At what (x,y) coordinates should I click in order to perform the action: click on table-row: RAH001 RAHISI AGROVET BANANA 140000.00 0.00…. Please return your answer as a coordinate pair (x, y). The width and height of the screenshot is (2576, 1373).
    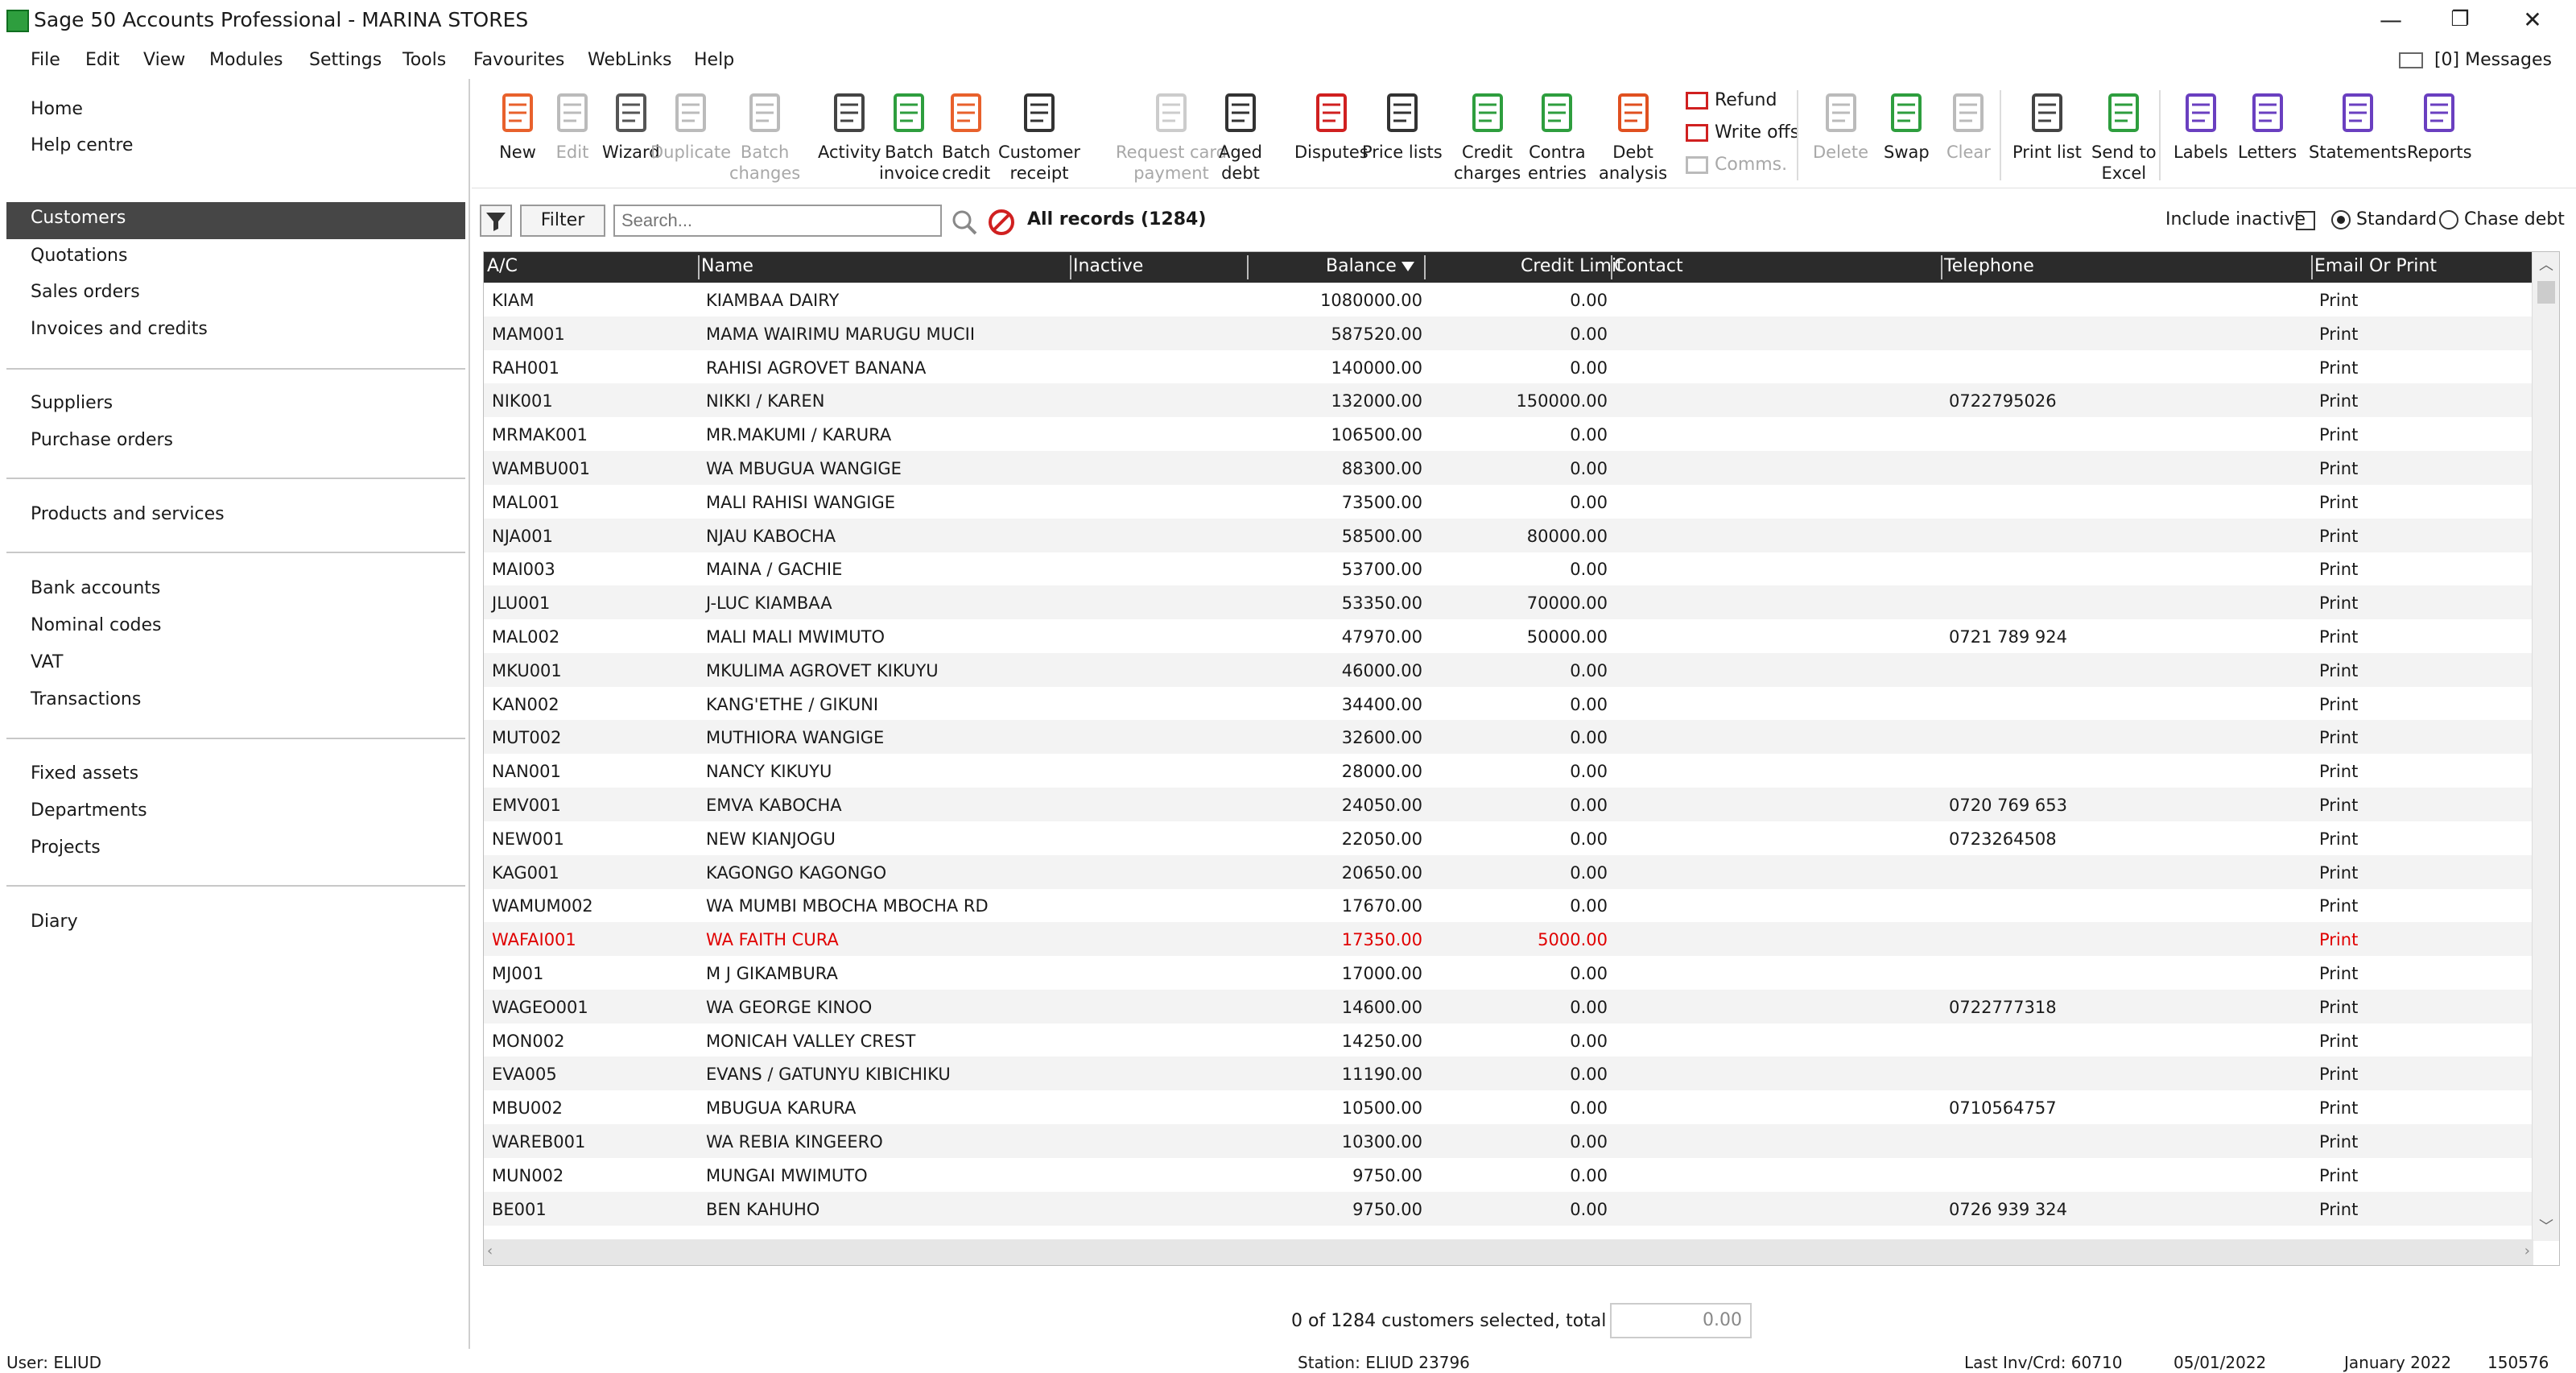
    Looking at the image, I should click on (1508, 367).